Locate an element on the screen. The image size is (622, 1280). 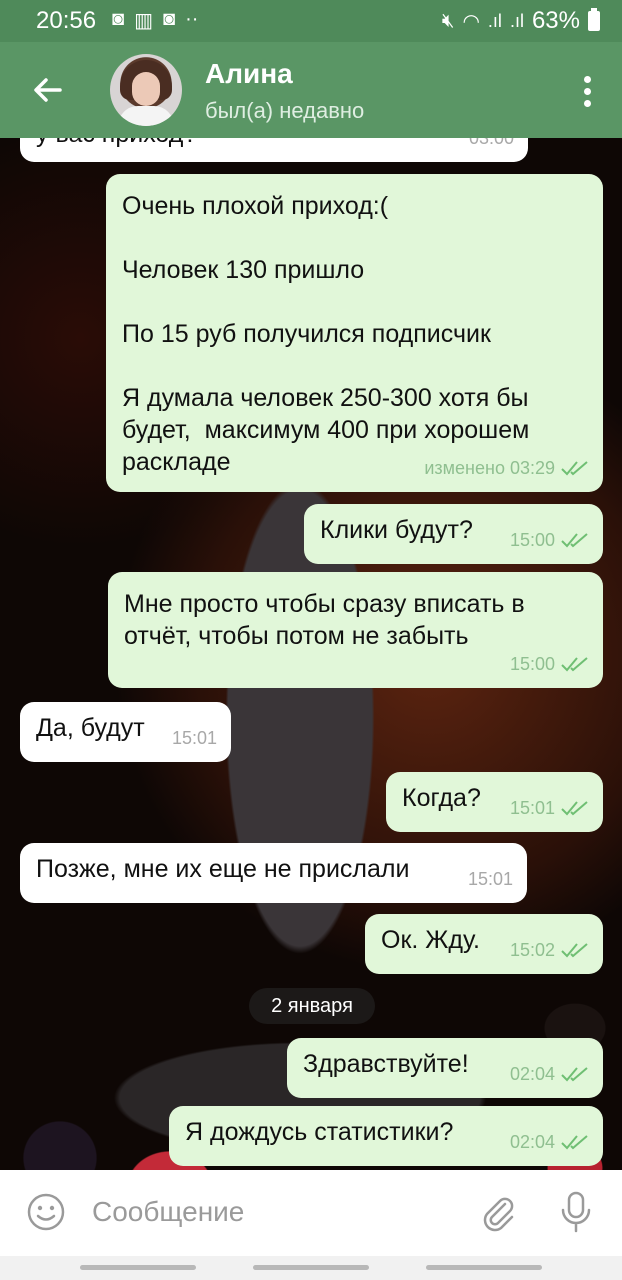
message-input: Сообщение is located at coordinates (168, 1212).